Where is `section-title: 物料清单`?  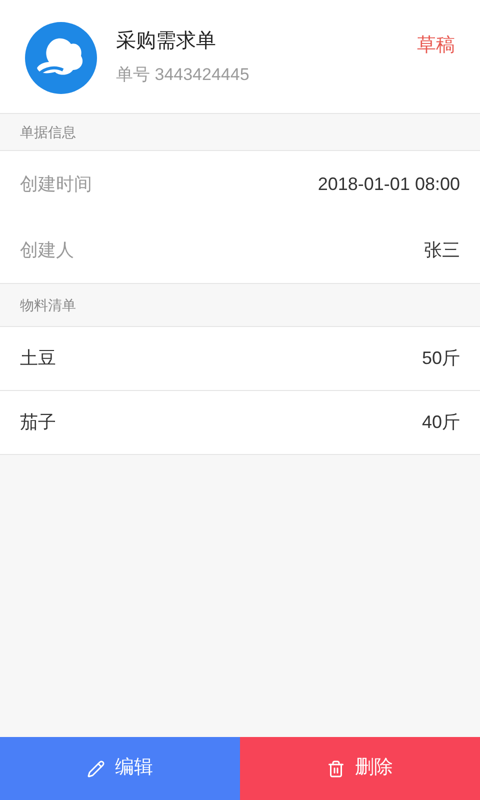
section-title: 物料清单 is located at coordinates (48, 305).